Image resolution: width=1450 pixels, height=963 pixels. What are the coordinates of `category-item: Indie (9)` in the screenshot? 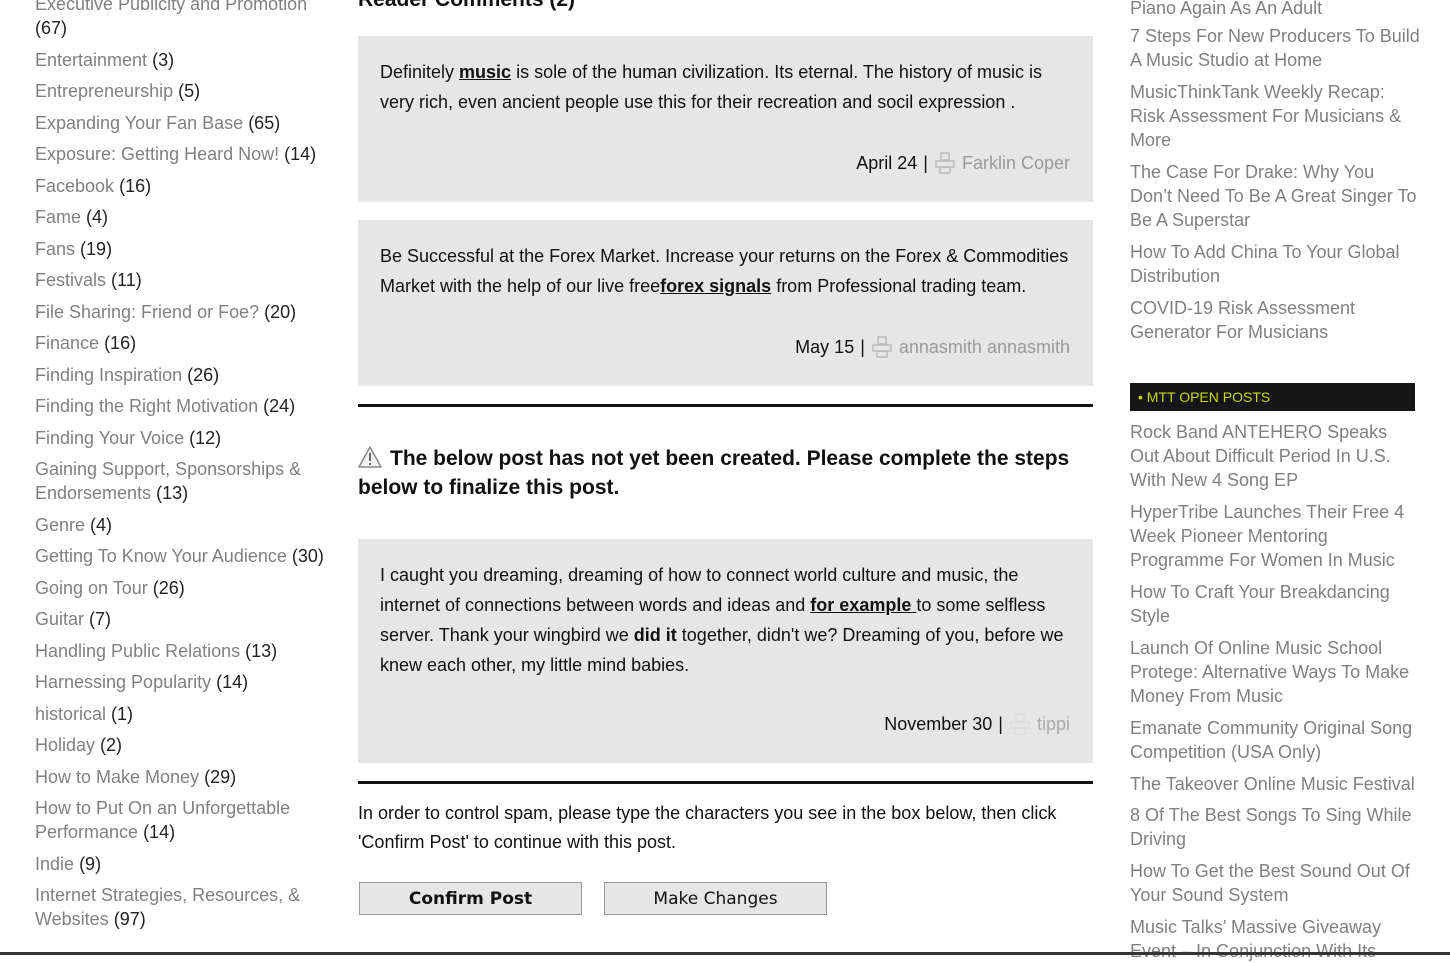 It's located at (185, 864).